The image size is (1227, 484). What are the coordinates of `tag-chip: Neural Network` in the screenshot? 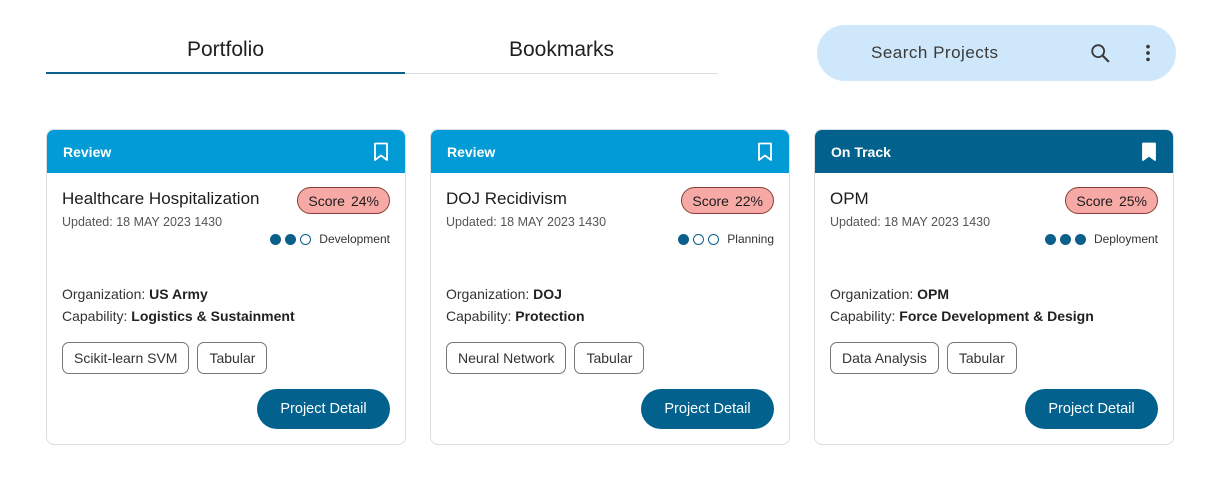 It's located at (506, 358).